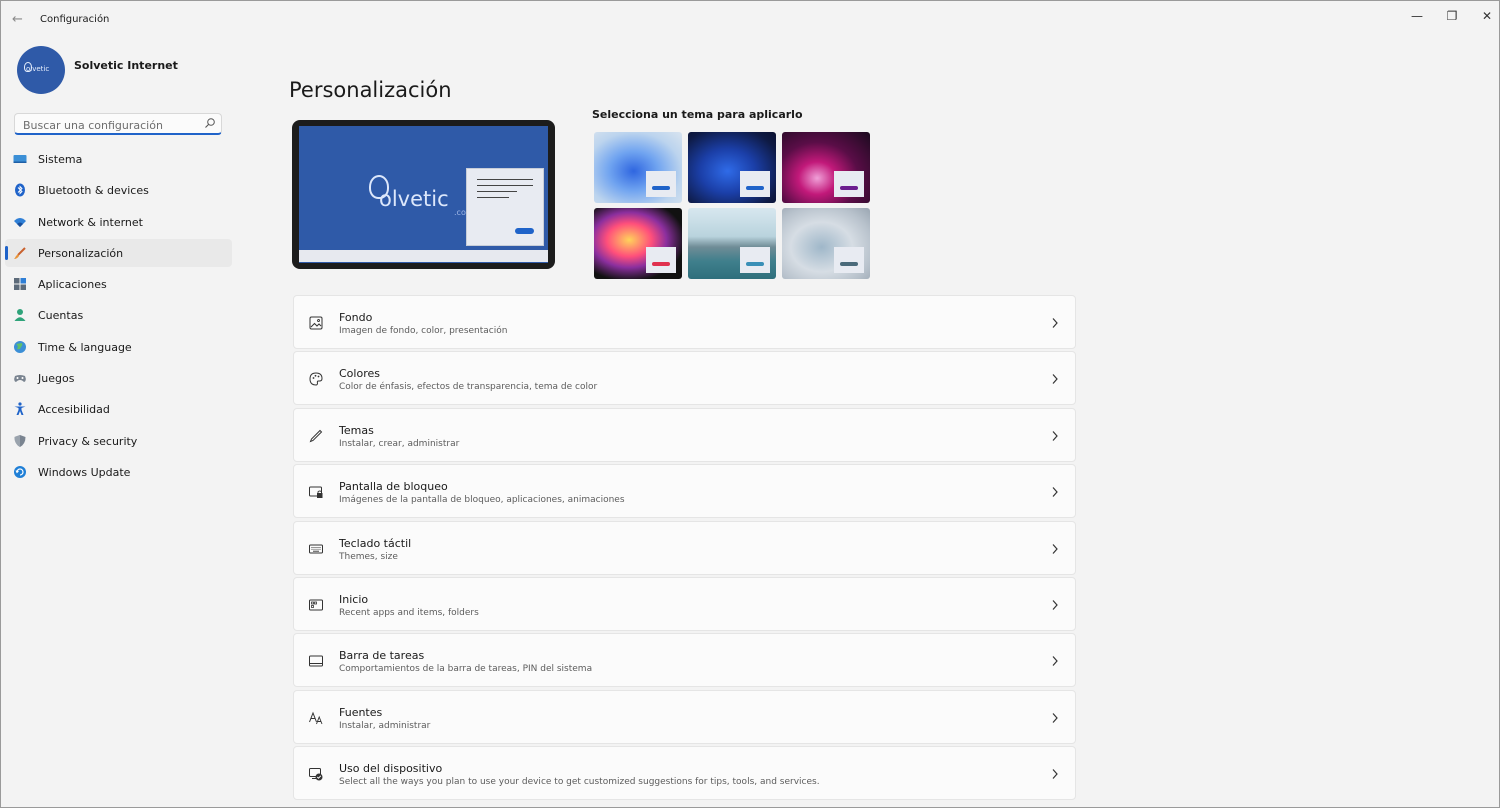  Describe the element at coordinates (382, 656) in the screenshot. I see `setting-title: Barra de tareas` at that location.